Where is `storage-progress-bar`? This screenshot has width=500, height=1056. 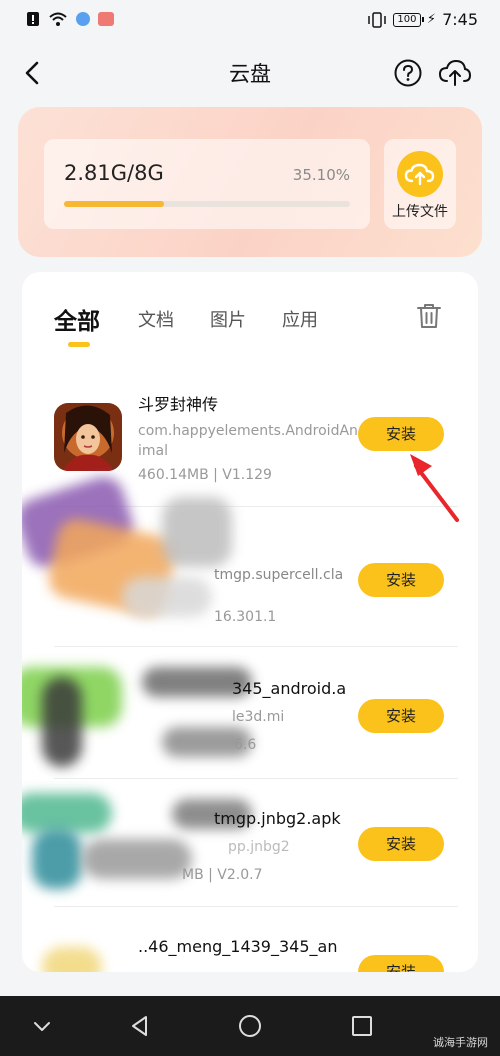 storage-progress-bar is located at coordinates (207, 204).